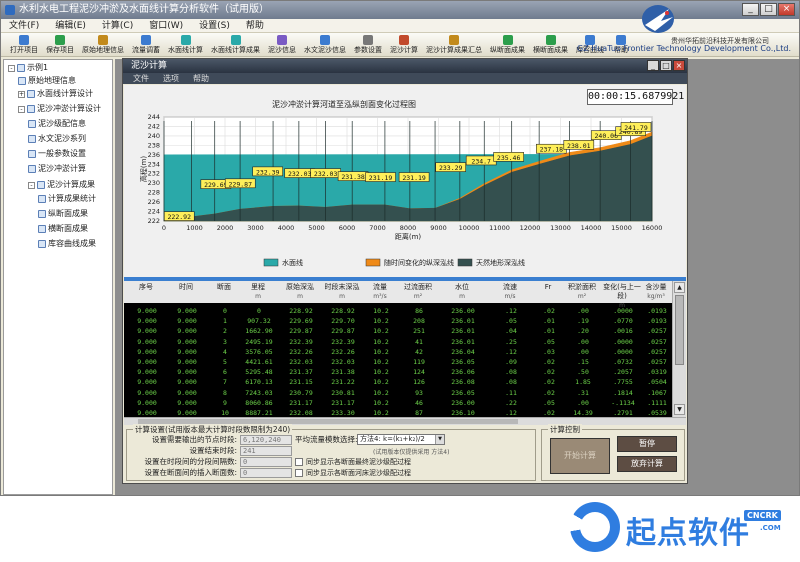 The height and width of the screenshot is (562, 800). What do you see at coordinates (462, 292) in the screenshot?
I see `column-header-8: 水位 m` at bounding box center [462, 292].